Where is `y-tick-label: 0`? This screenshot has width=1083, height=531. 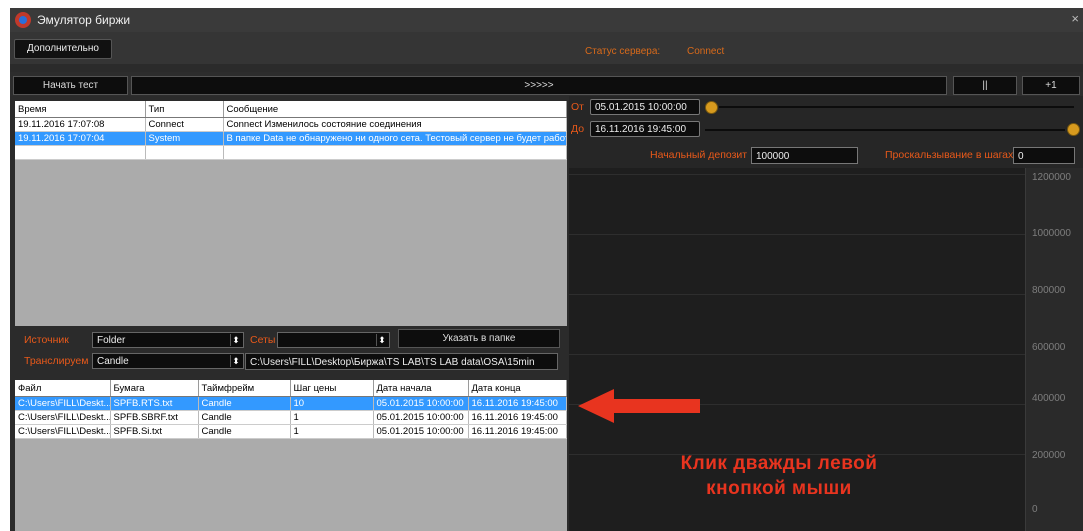 y-tick-label: 0 is located at coordinates (1035, 509).